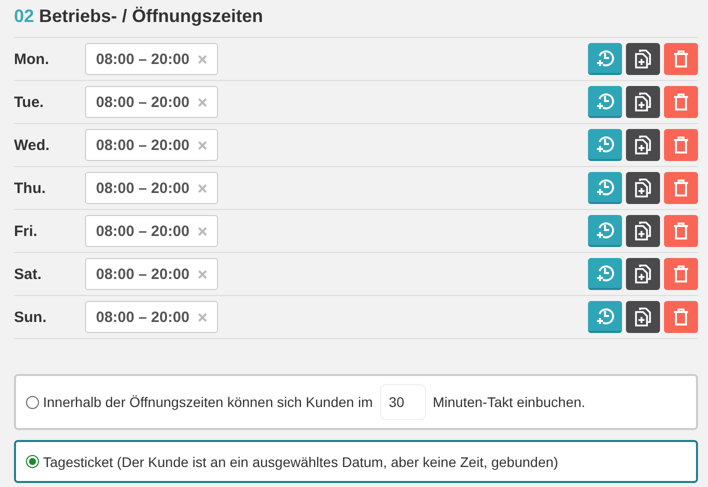 Image resolution: width=708 pixels, height=487 pixels. I want to click on option-text: Innerhalb der Öffnungszeiten können sich Kunden im, so click(208, 402).